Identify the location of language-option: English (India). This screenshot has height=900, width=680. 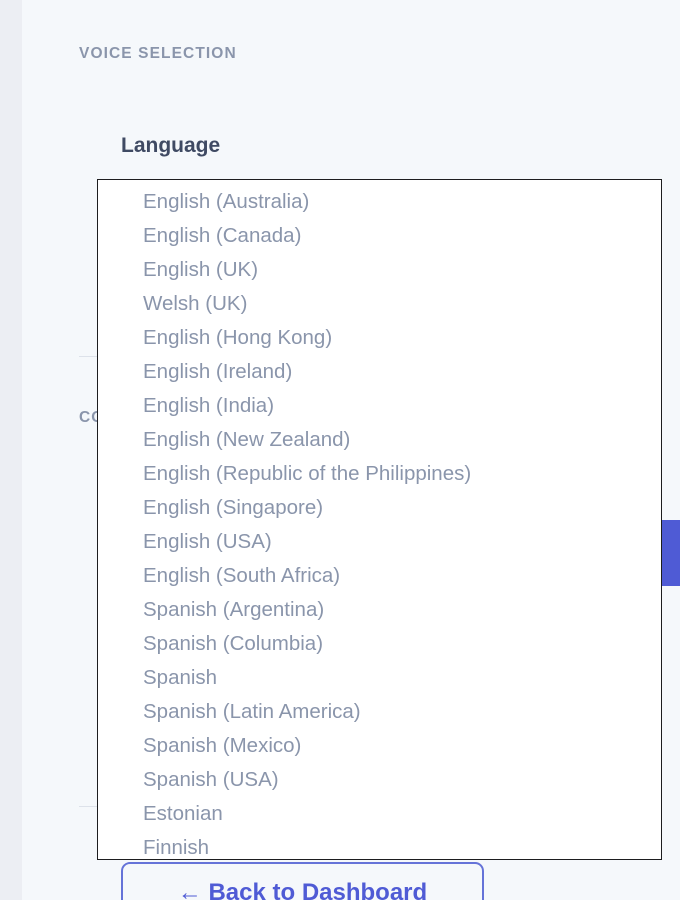
(379, 406).